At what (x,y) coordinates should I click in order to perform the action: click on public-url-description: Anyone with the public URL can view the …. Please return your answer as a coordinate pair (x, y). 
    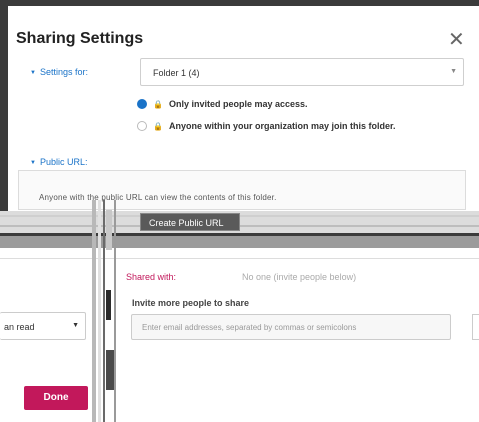
    Looking at the image, I should click on (158, 197).